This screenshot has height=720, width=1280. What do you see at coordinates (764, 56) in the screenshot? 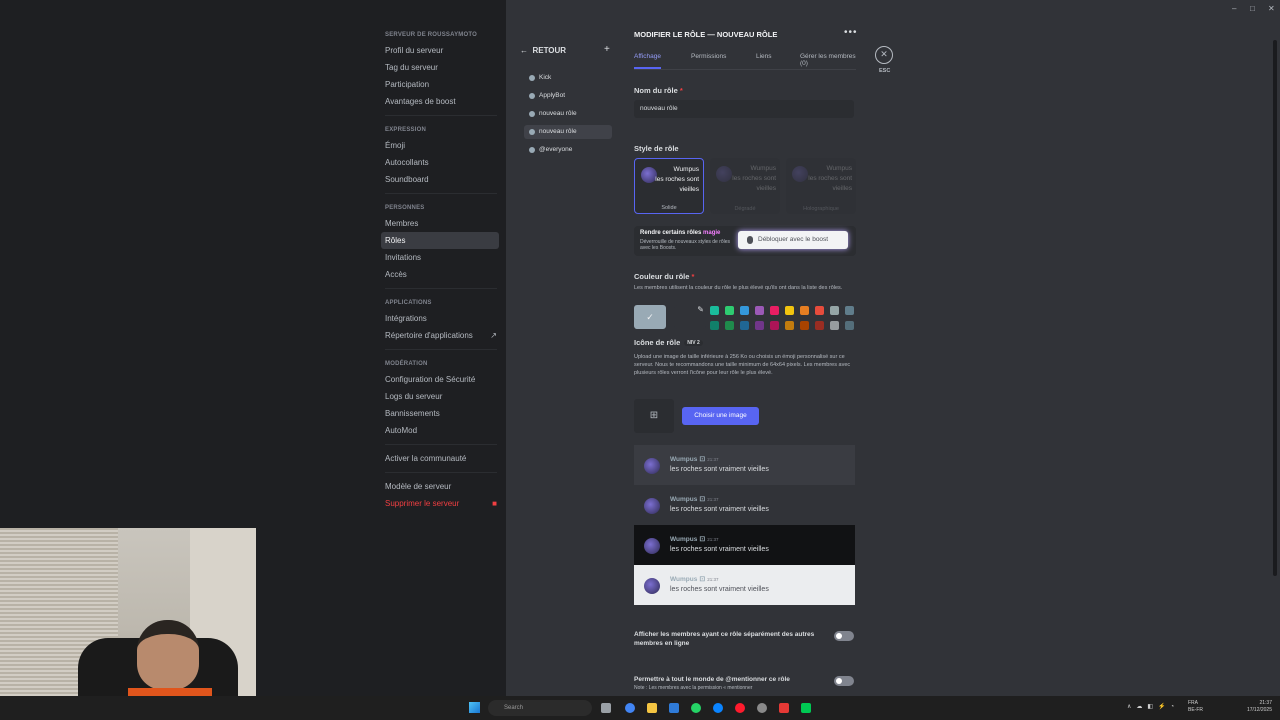
I see `tab-links: Liens` at bounding box center [764, 56].